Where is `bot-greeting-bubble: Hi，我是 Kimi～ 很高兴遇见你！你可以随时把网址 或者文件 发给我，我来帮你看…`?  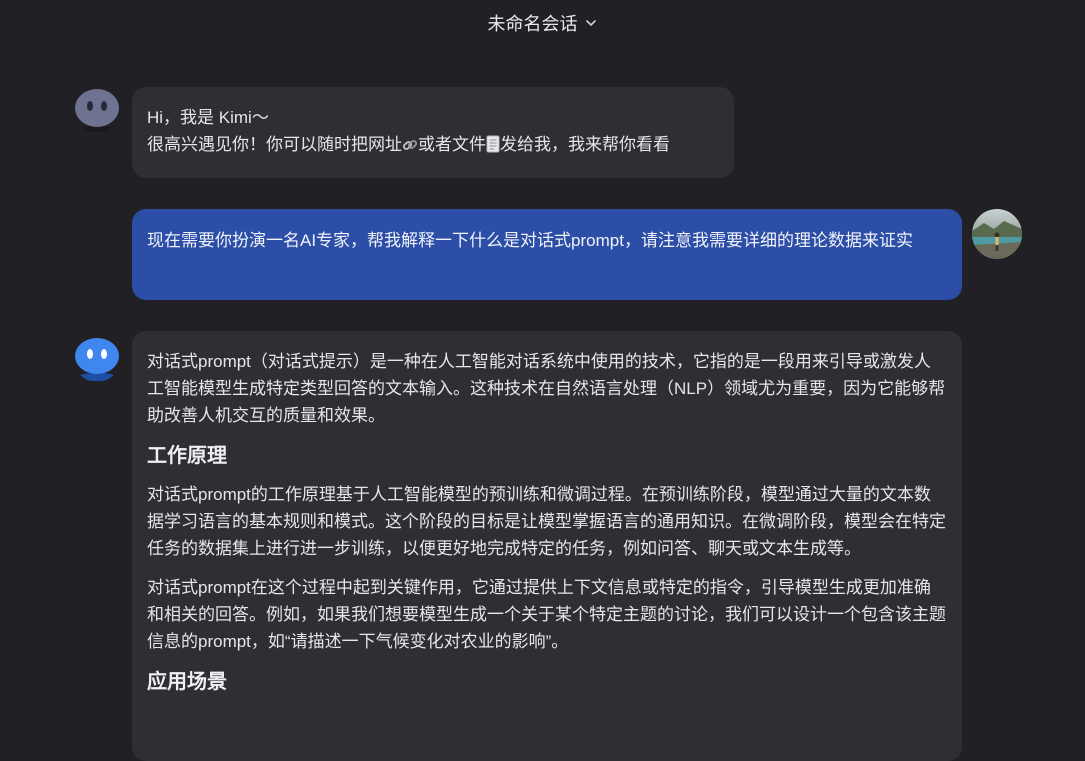 bot-greeting-bubble: Hi，我是 Kimi～ 很高兴遇见你！你可以随时把网址 或者文件 发给我，我来帮你看… is located at coordinates (433, 132).